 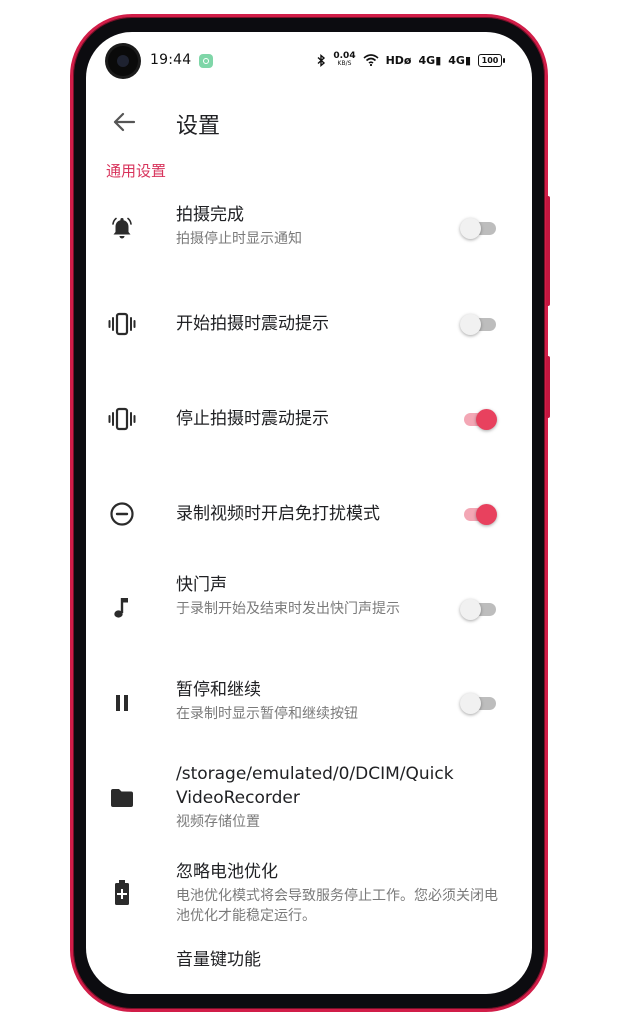 What do you see at coordinates (301, 596) in the screenshot?
I see `setting-text: 快门声 于录制开始及结束时发出快门声提示` at bounding box center [301, 596].